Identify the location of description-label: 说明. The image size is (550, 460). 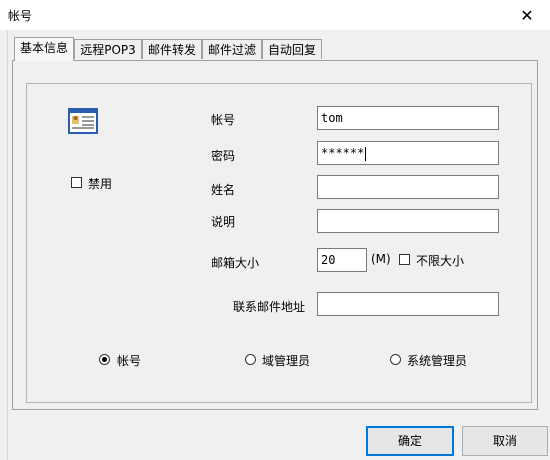
(223, 222).